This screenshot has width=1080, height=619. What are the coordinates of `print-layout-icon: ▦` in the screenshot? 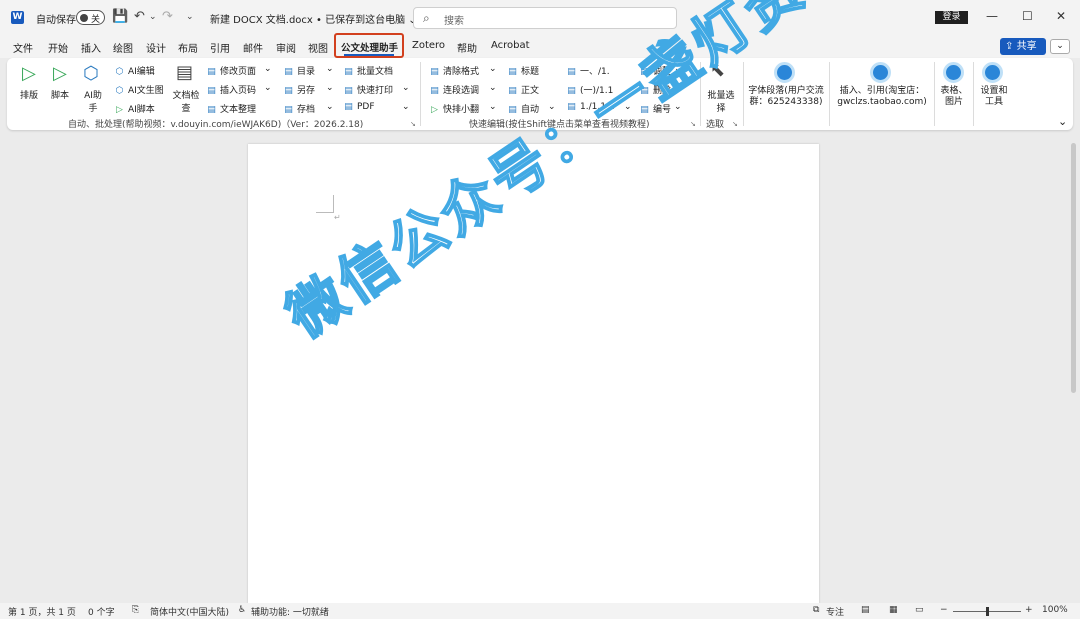 It's located at (893, 610).